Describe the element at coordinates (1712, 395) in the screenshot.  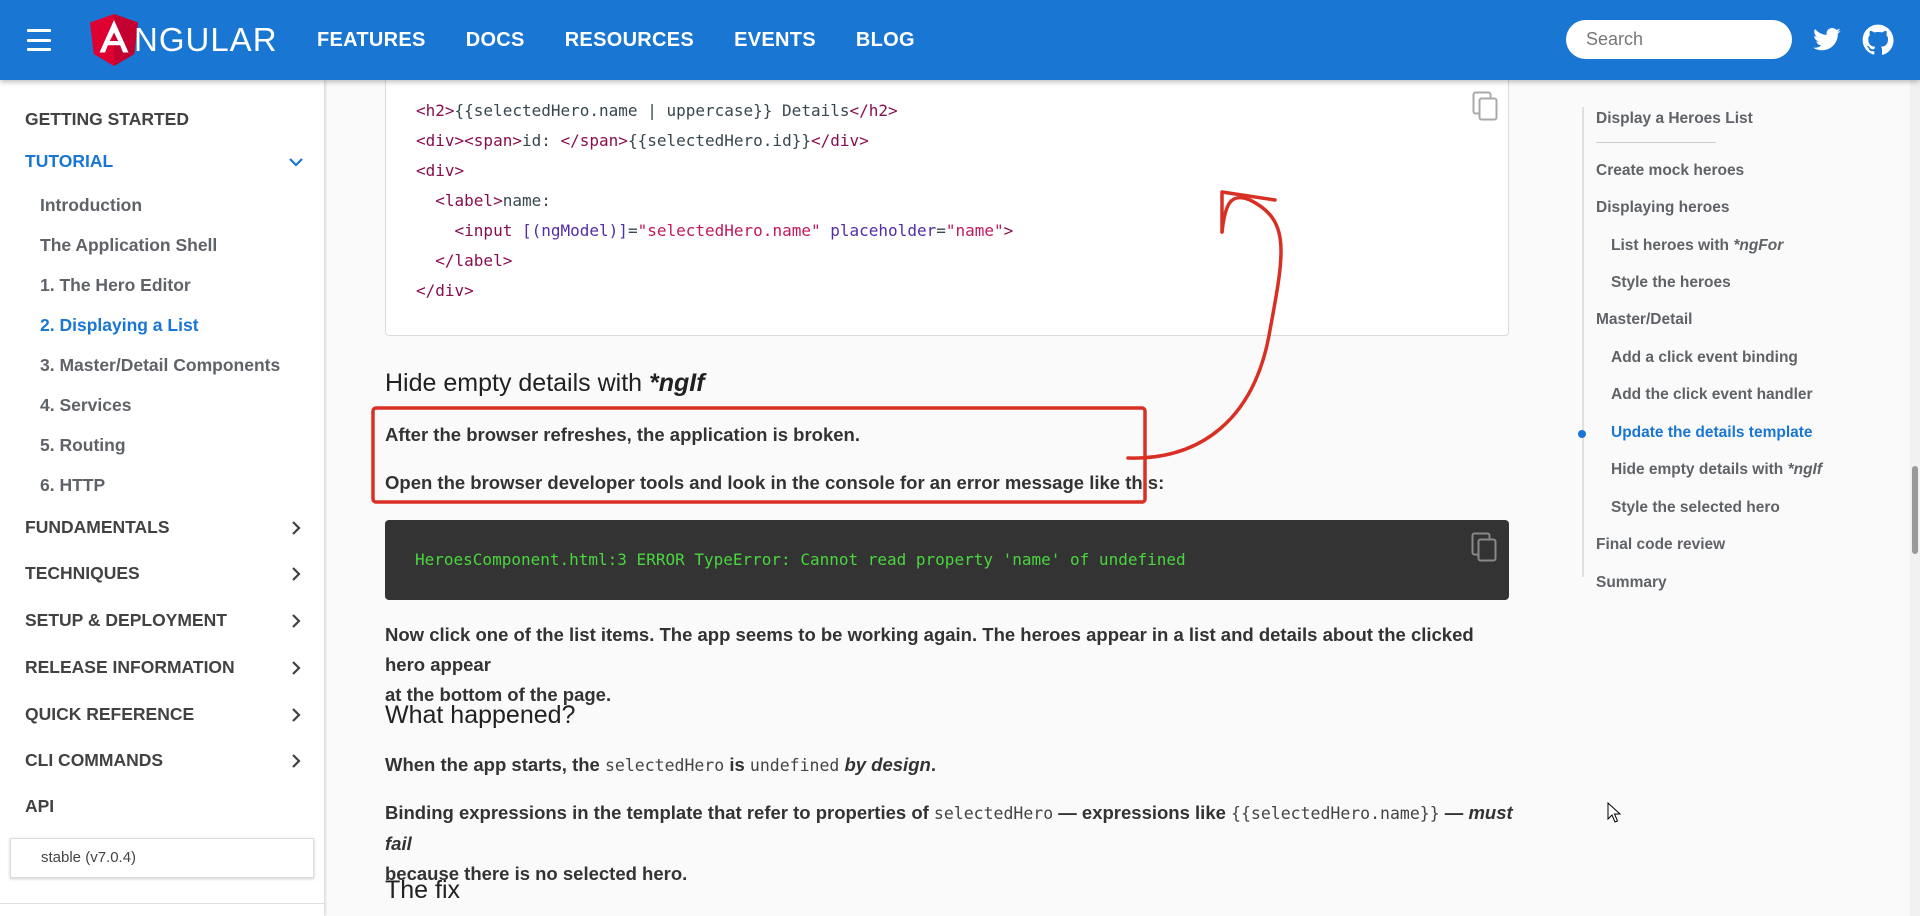
I see `toc-item: Add the click event handler` at that location.